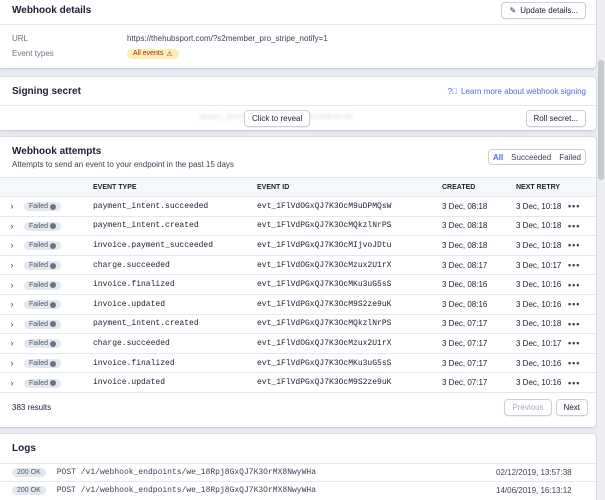 Image resolution: width=605 pixels, height=500 pixels. What do you see at coordinates (479, 187) in the screenshot?
I see `col-created: CREATED` at bounding box center [479, 187].